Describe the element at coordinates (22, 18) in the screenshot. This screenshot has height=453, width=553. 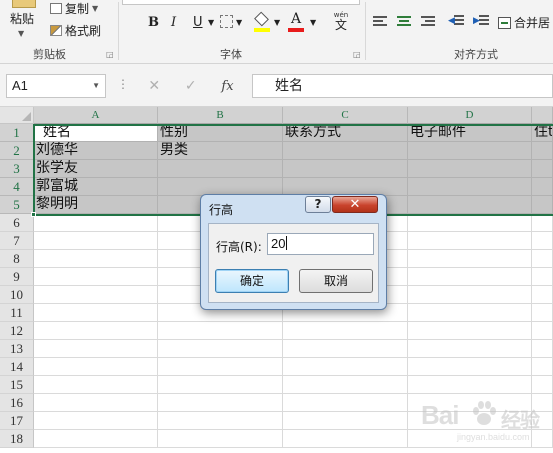
I see `paste-button: 粘贴` at that location.